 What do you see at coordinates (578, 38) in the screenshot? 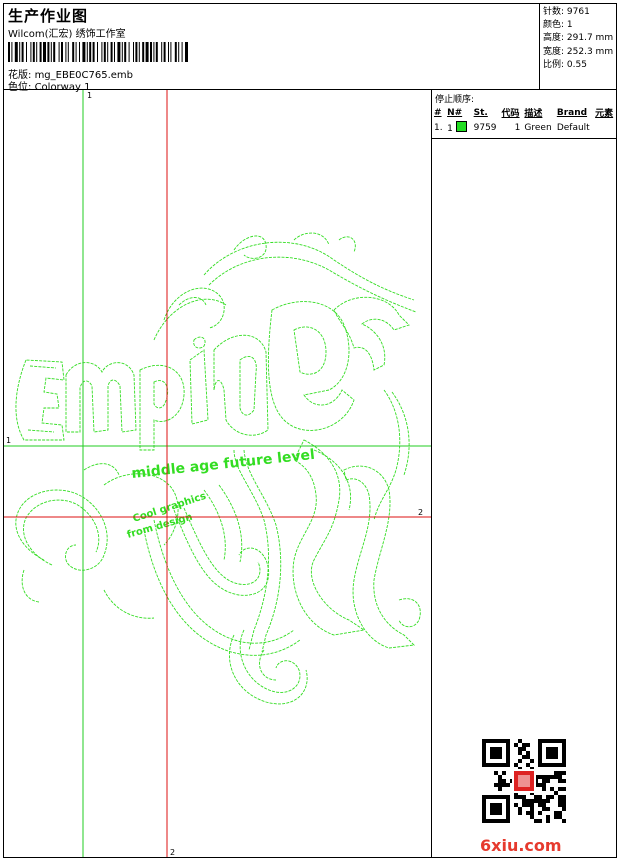
I see `stat-height: 高度: 291.7 mm` at bounding box center [578, 38].